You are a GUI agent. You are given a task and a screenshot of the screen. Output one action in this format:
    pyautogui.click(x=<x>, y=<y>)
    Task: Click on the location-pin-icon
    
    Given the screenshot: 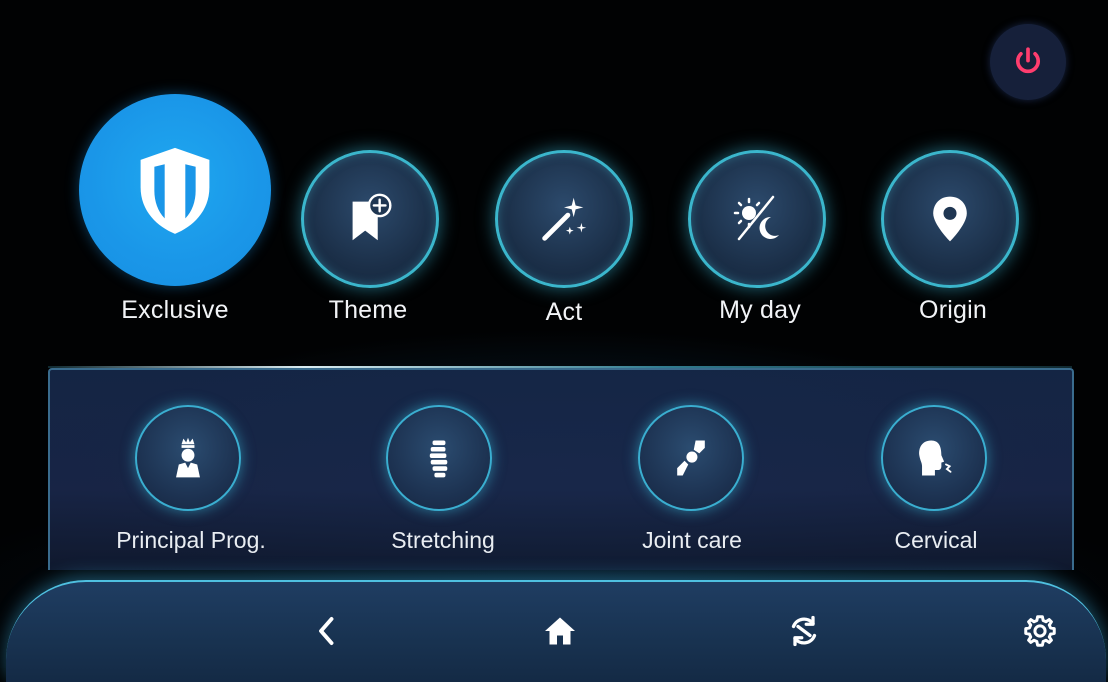 What is the action you would take?
    pyautogui.click(x=950, y=219)
    